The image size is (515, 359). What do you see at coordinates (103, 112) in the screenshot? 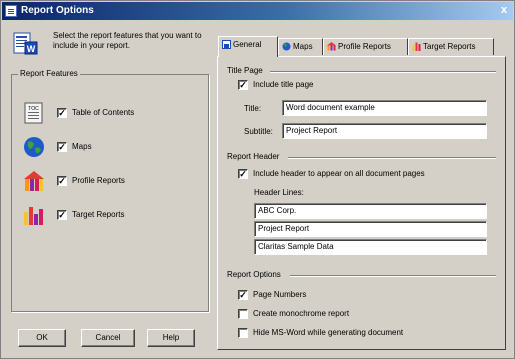
I see `table-of-contents-label: Table of Contents` at bounding box center [103, 112].